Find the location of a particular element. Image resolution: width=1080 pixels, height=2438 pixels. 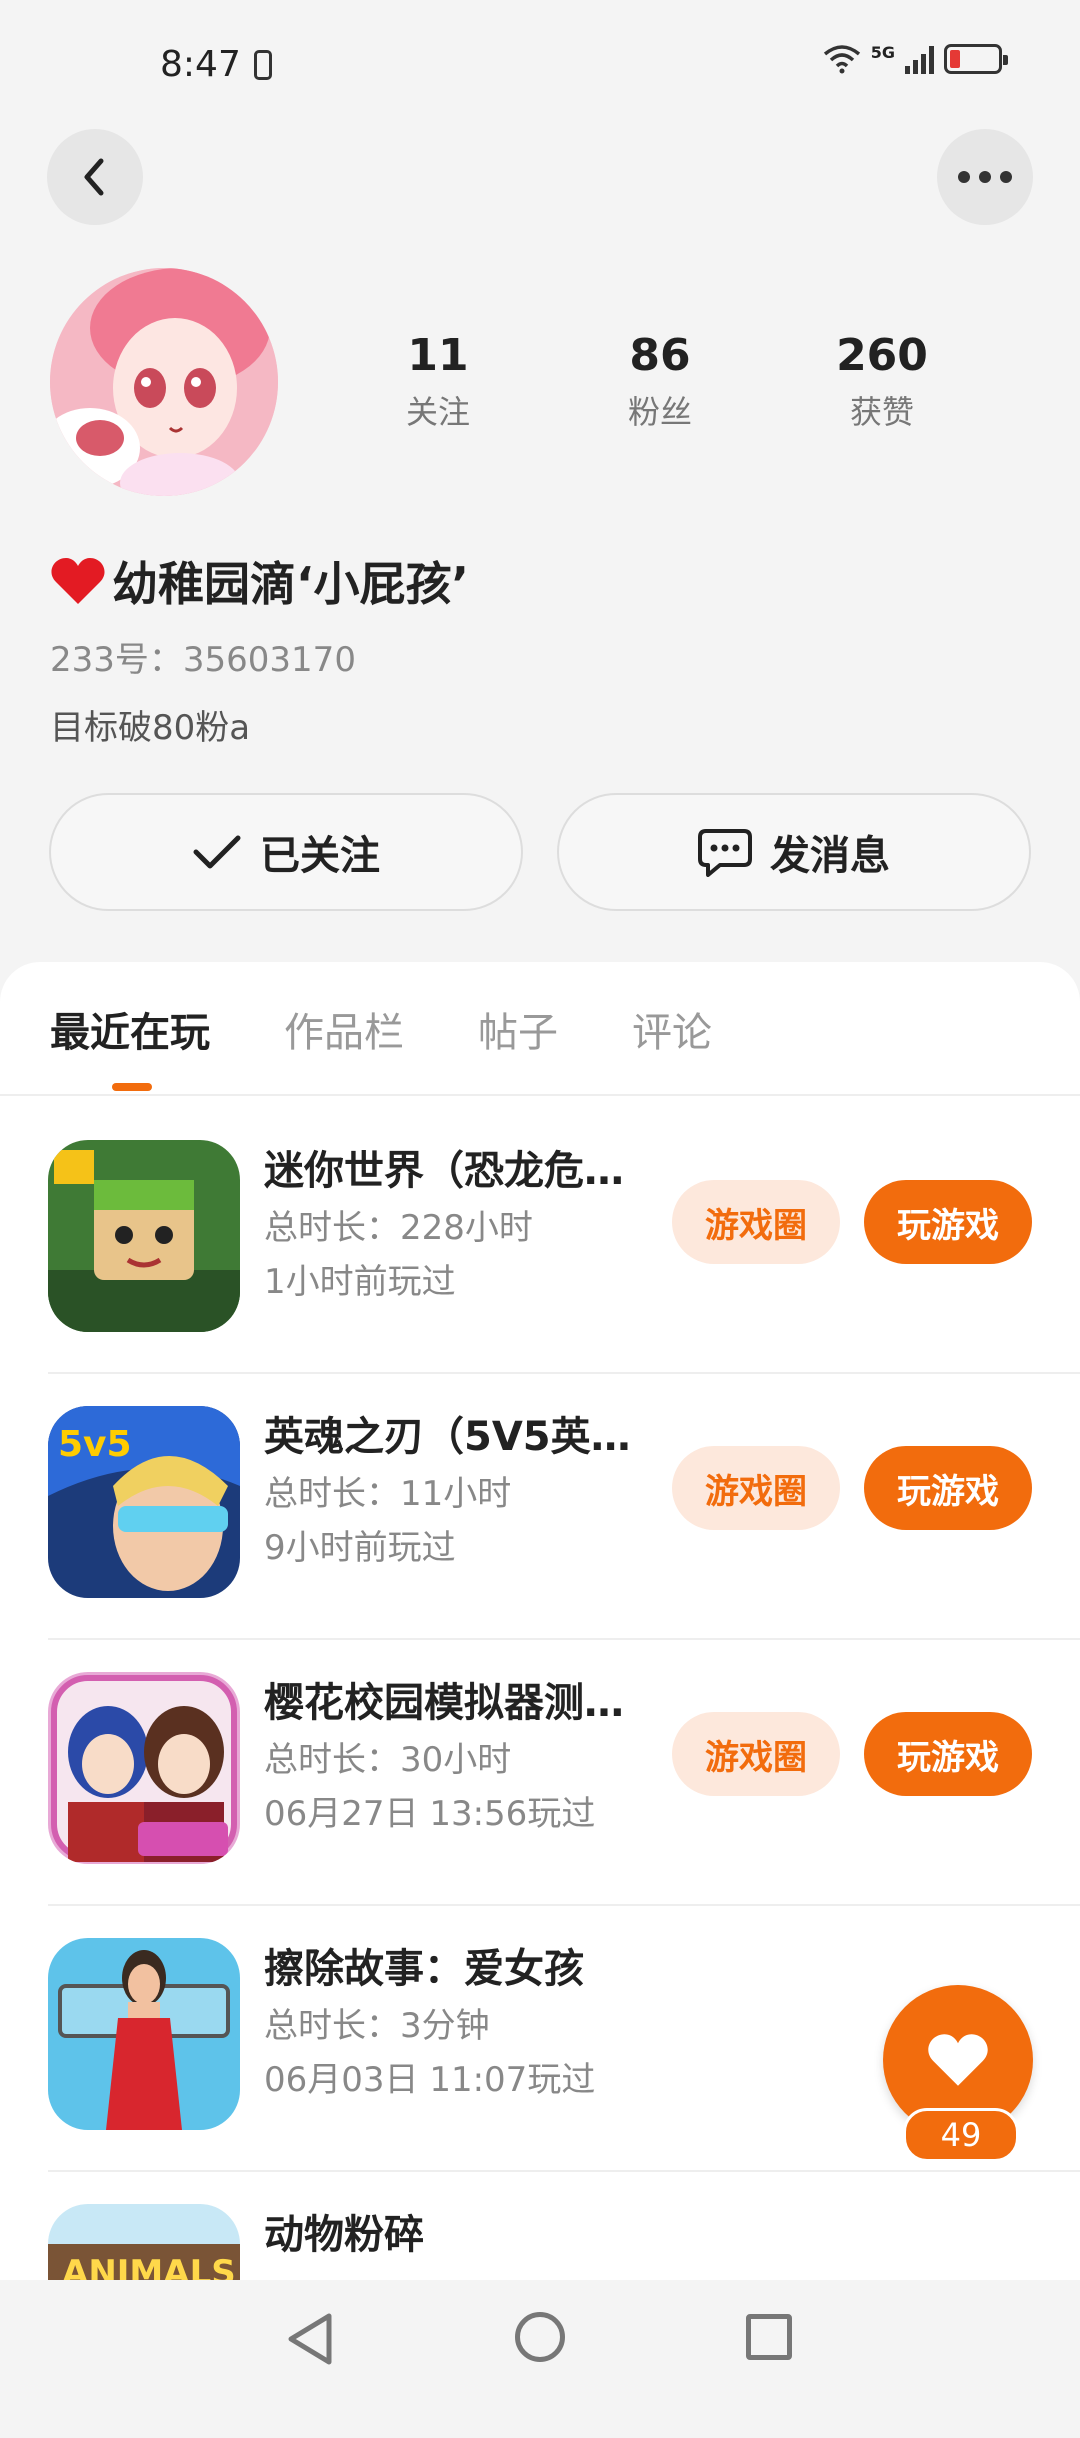

network-type: 5G is located at coordinates (882, 52).